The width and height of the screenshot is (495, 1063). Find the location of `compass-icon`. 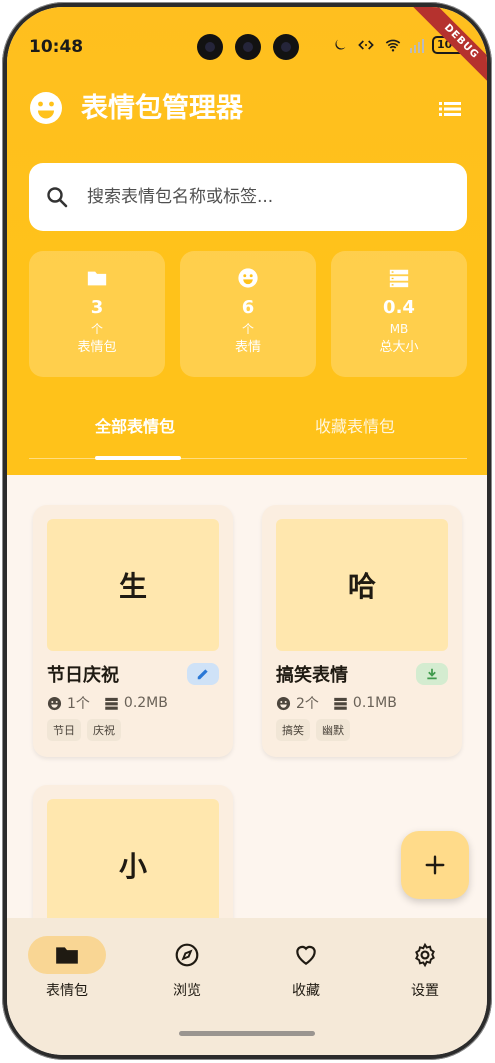

compass-icon is located at coordinates (187, 955).